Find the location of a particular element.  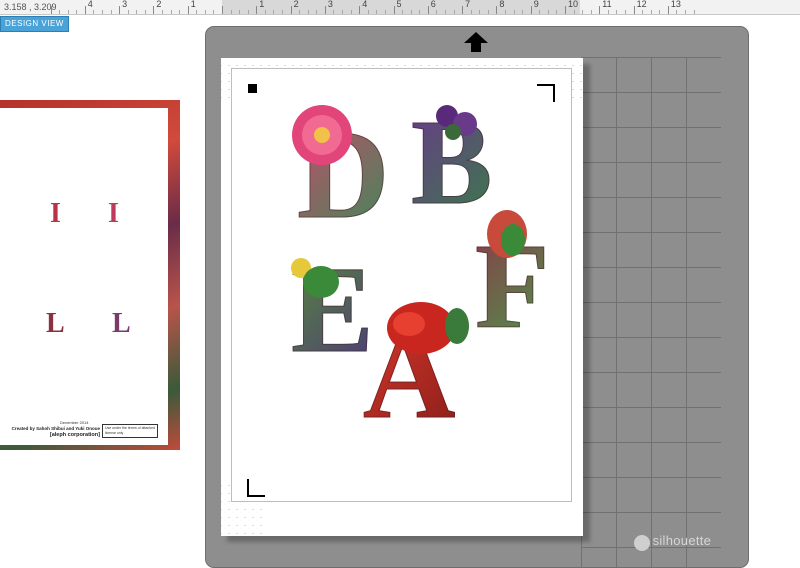

credit-organization: [aleph corporation] is located at coordinates (74, 435).